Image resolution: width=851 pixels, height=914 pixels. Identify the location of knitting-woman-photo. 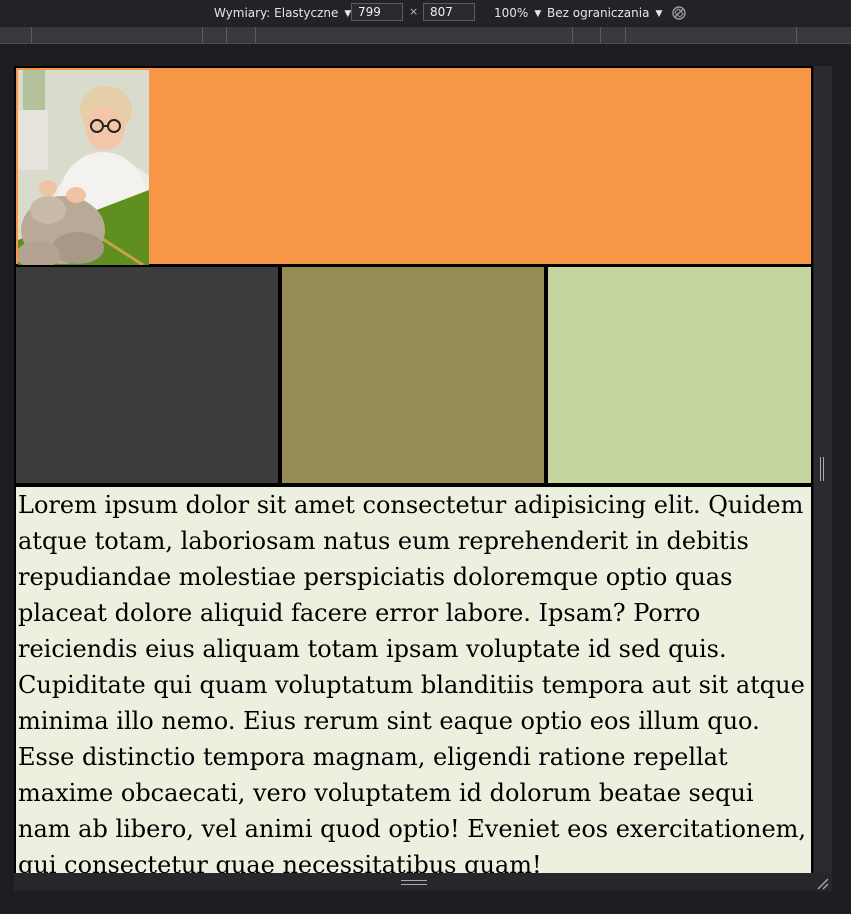
(83, 168).